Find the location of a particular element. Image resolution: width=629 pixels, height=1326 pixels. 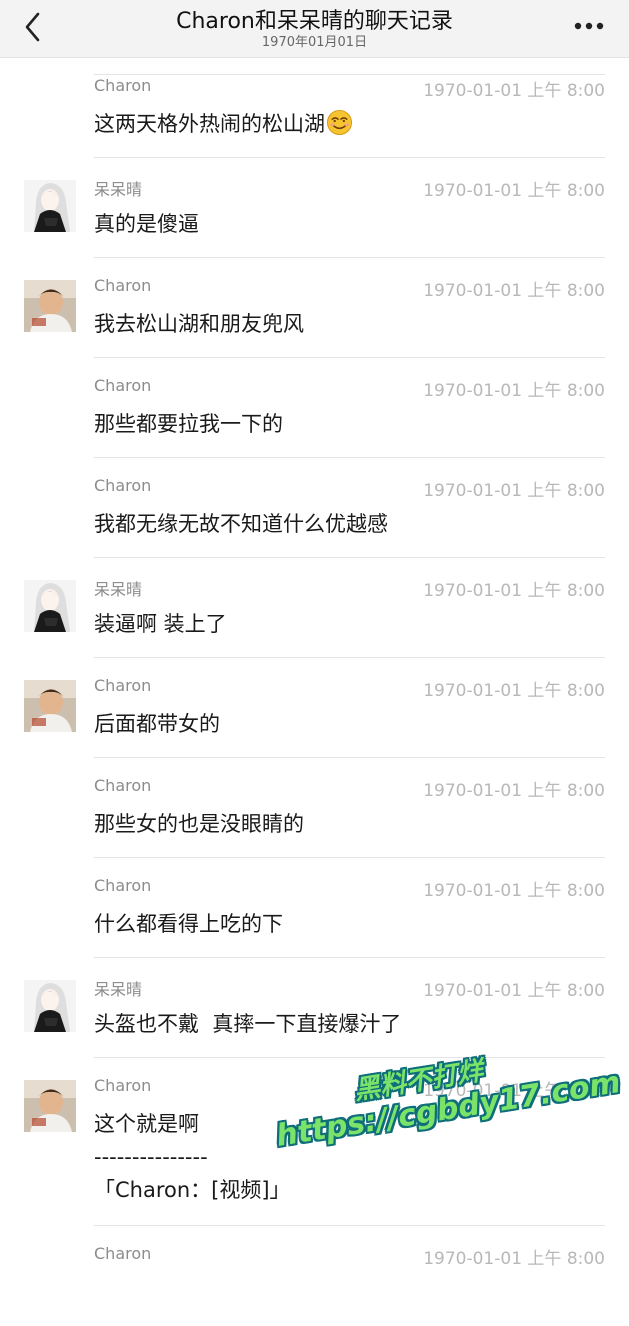

message-text: 这个就是啊 --------------- 「Charon：[视频]」 is located at coordinates (192, 1157).